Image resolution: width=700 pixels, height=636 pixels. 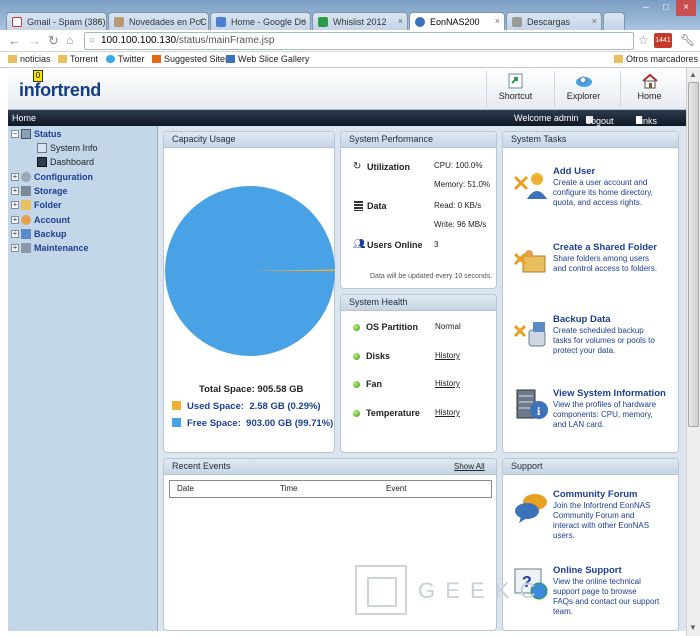 I want to click on disks-label: Disks, so click(x=378, y=356).